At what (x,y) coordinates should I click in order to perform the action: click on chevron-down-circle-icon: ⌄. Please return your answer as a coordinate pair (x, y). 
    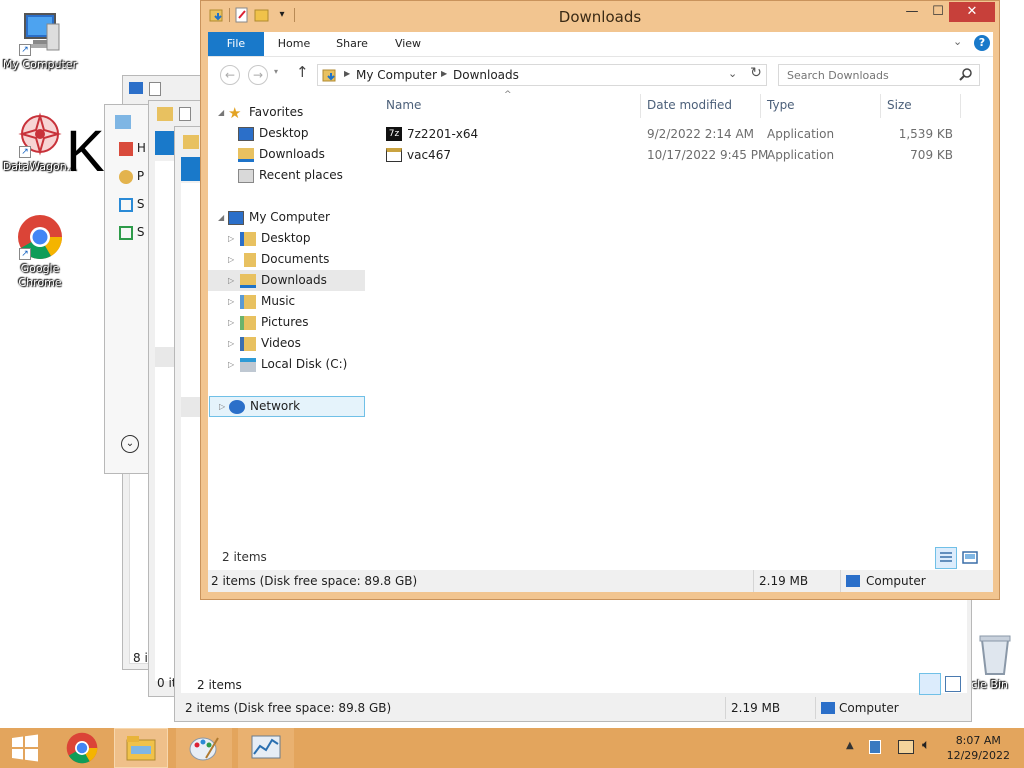
    Looking at the image, I should click on (130, 444).